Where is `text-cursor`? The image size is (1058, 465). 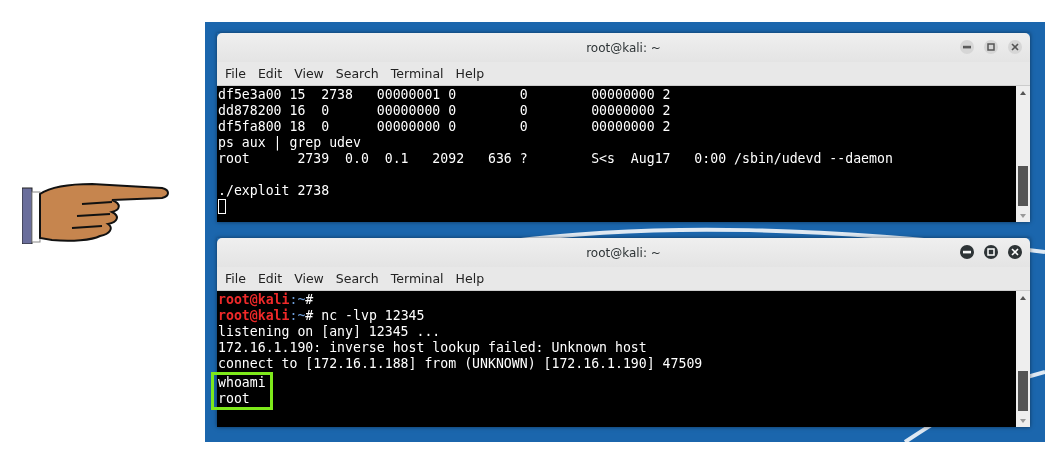
text-cursor is located at coordinates (222, 206).